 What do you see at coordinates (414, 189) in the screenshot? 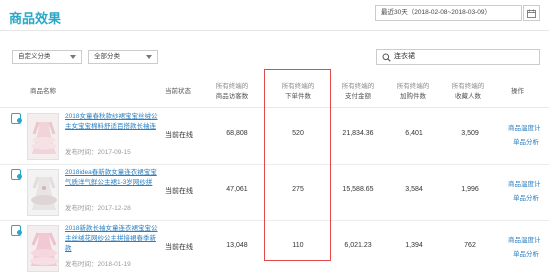
I see `cart-count-cell: 3,584` at bounding box center [414, 189].